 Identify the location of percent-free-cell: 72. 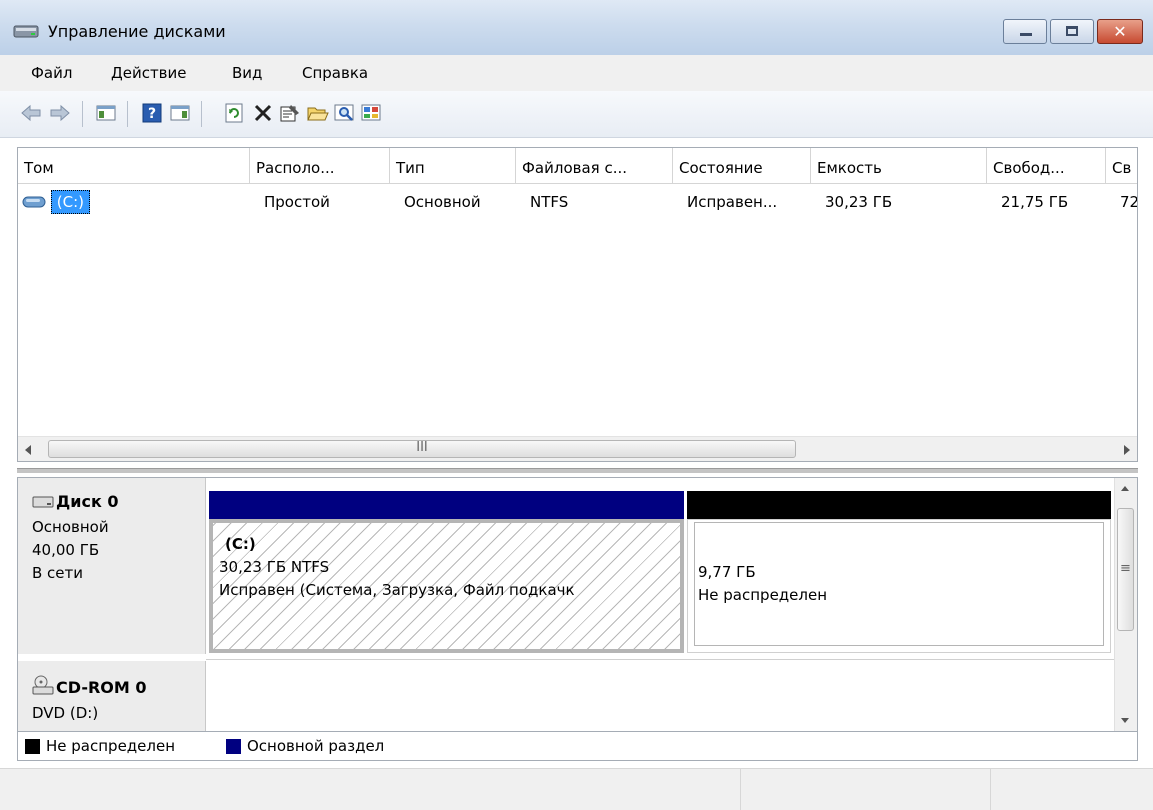
(1129, 202).